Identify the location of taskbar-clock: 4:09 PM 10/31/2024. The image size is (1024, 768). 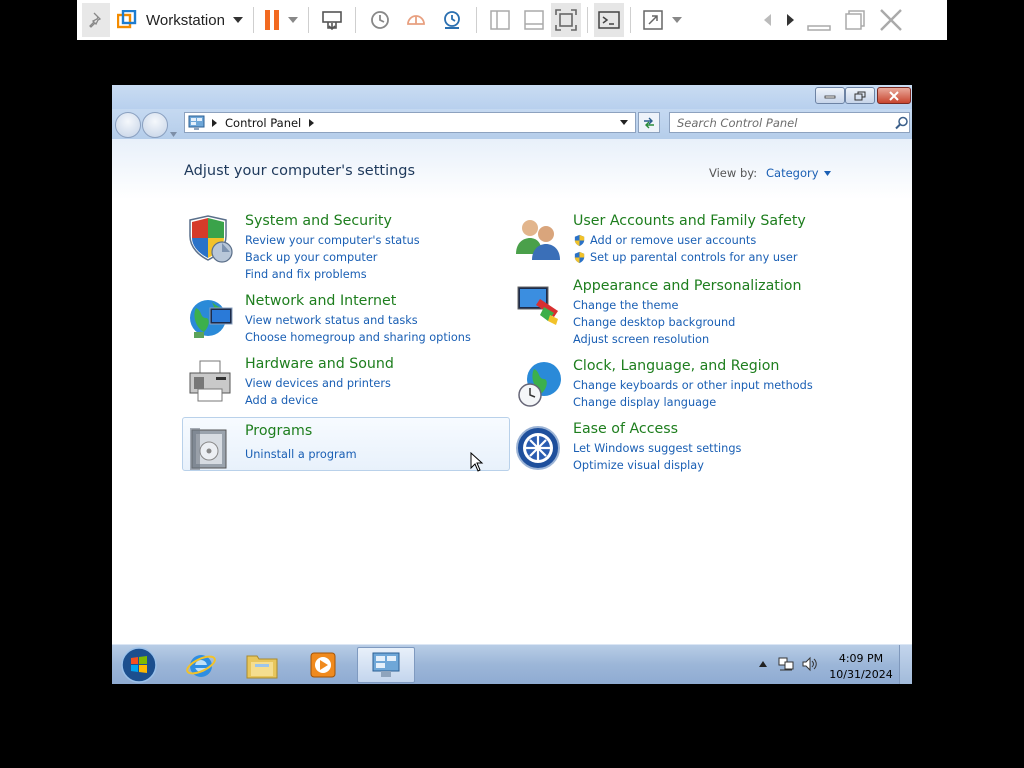
(861, 667).